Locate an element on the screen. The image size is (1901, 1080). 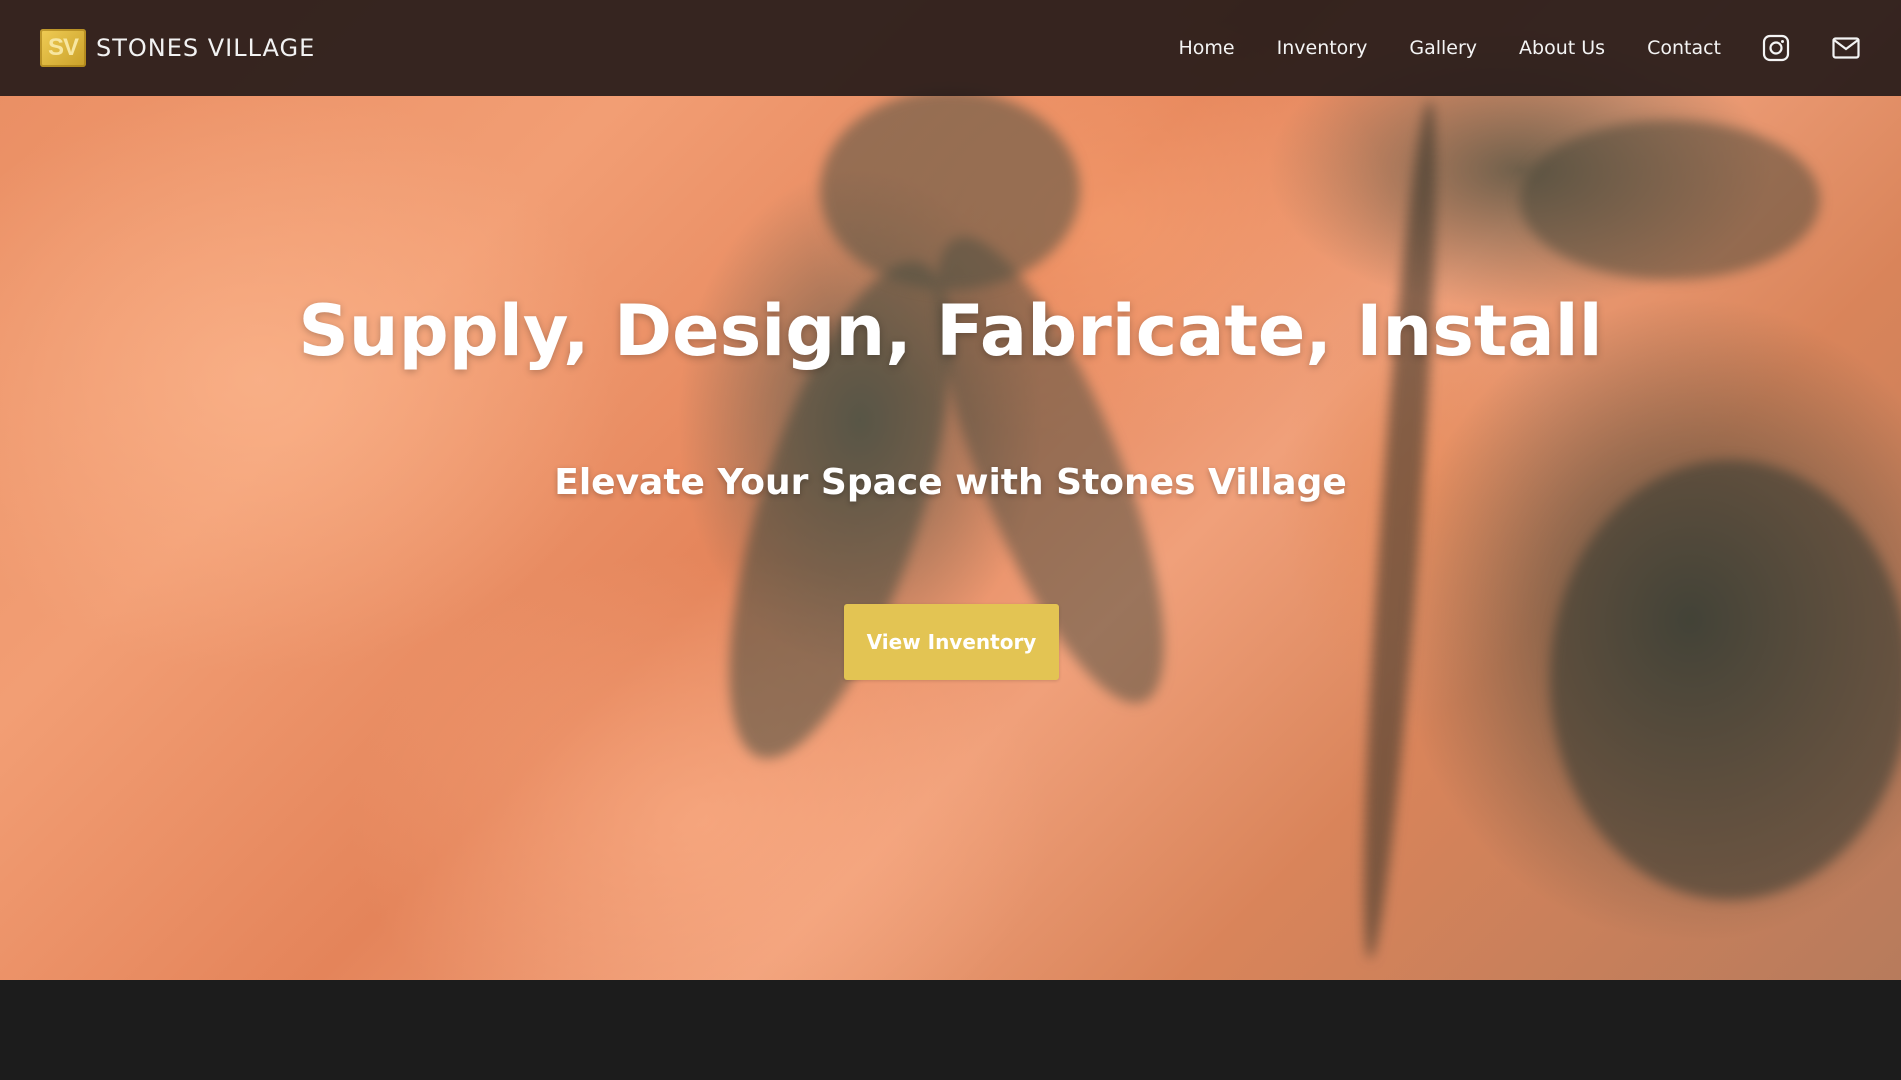
view-inventory-button: View Inventory is located at coordinates (951, 642).